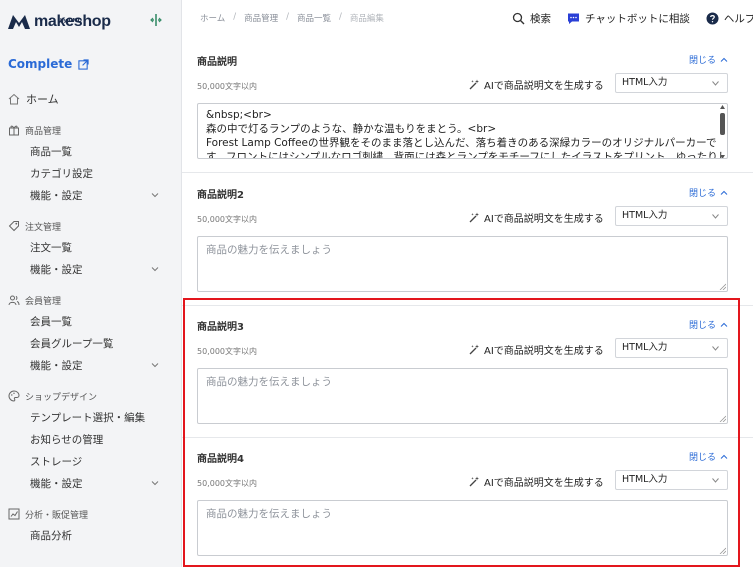  Describe the element at coordinates (90, 417) in the screenshot. I see `sidebar-item-template-edit: テンプレート選択・編集` at that location.